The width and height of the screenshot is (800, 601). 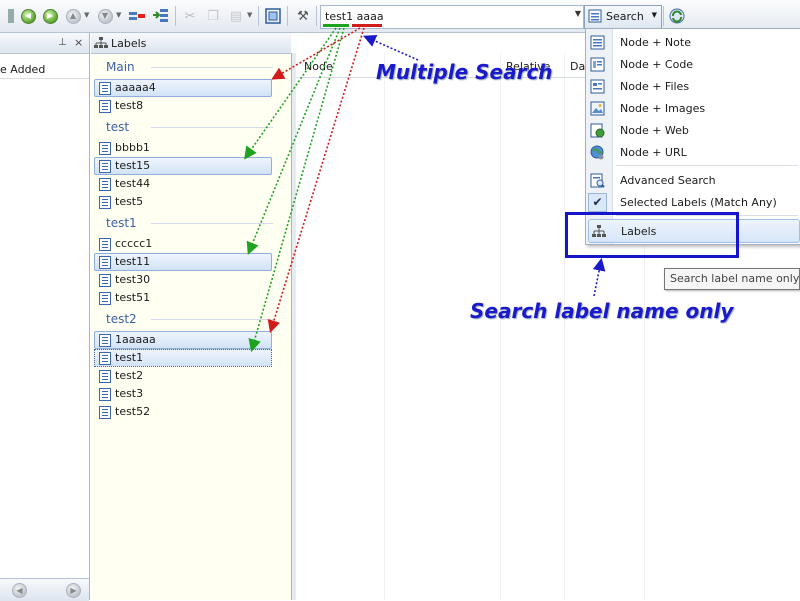 What do you see at coordinates (602, 311) in the screenshot?
I see `annotation-search-label-only: Search label name only` at bounding box center [602, 311].